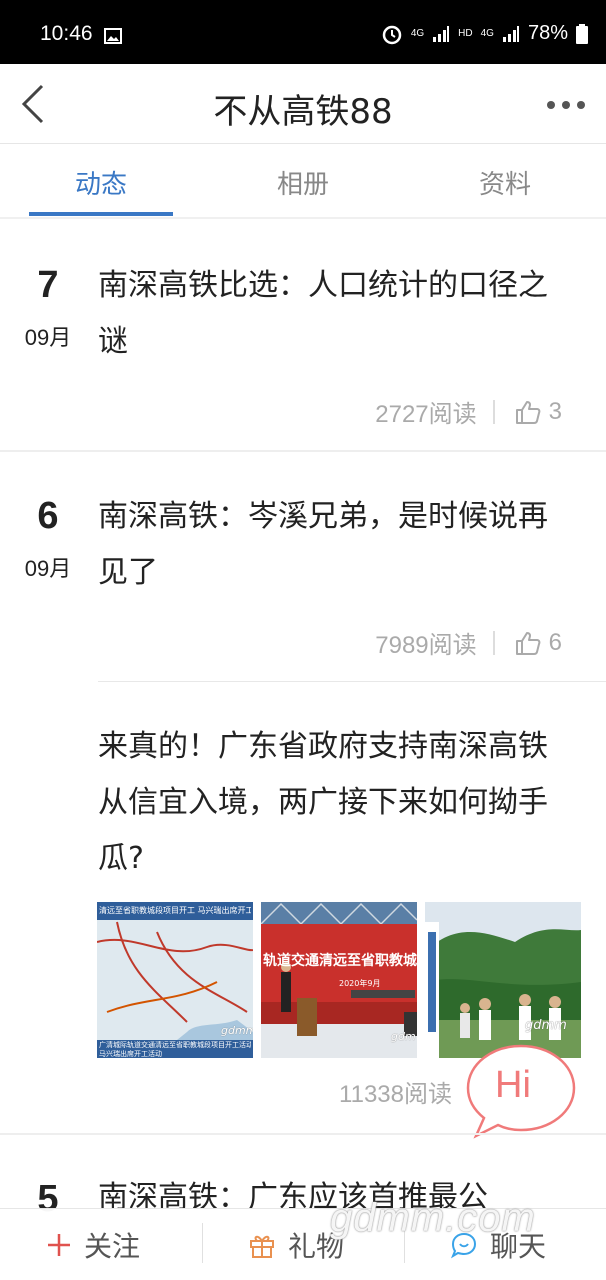 Image resolution: width=606 pixels, height=1280 pixels. I want to click on post-stats: 11338阅读, so click(395, 1091).